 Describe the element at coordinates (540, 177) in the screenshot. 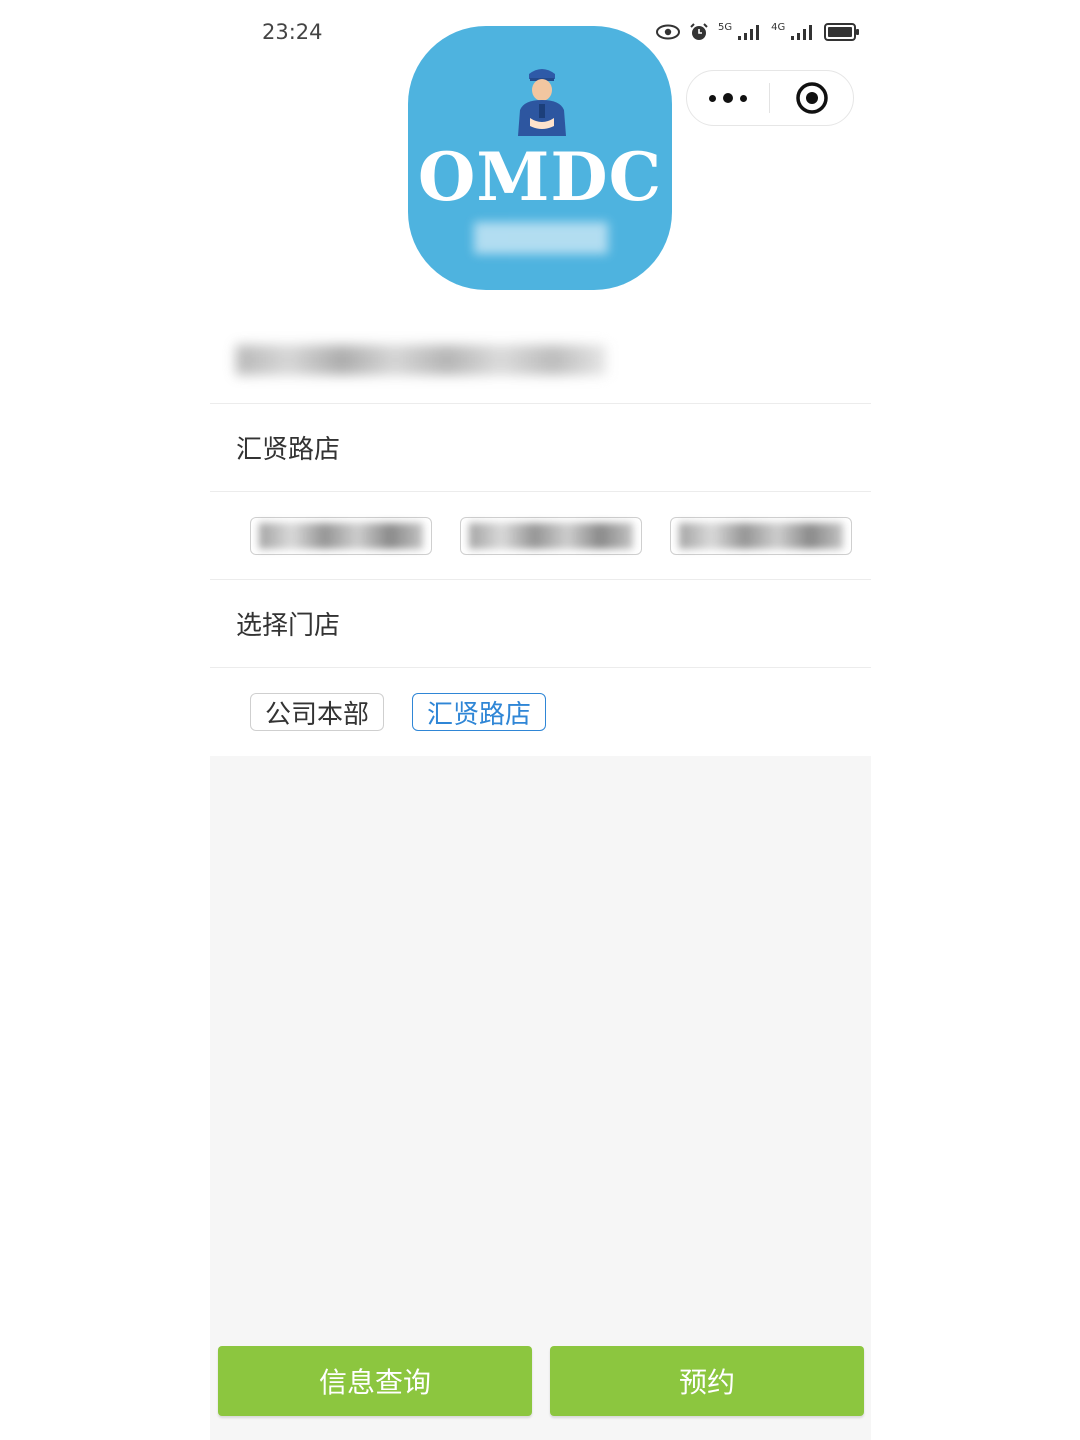

I see `logo-text: OMDC` at that location.